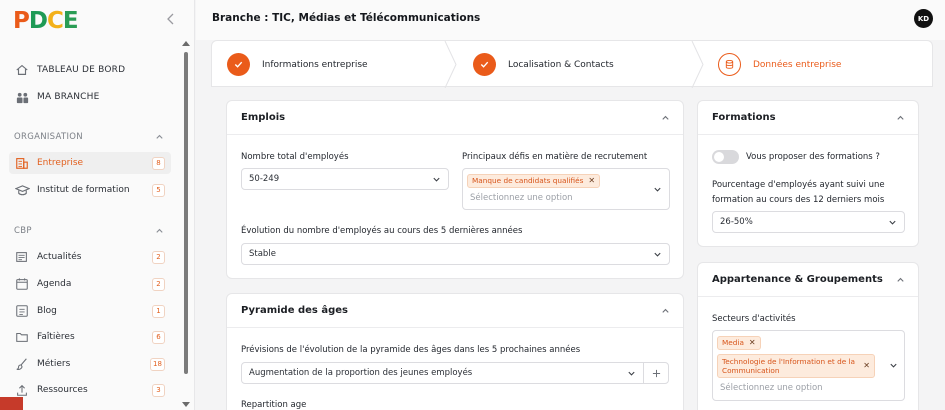 The image size is (945, 410). What do you see at coordinates (70, 21) in the screenshot?
I see `logo-letter-e: E` at bounding box center [70, 21].